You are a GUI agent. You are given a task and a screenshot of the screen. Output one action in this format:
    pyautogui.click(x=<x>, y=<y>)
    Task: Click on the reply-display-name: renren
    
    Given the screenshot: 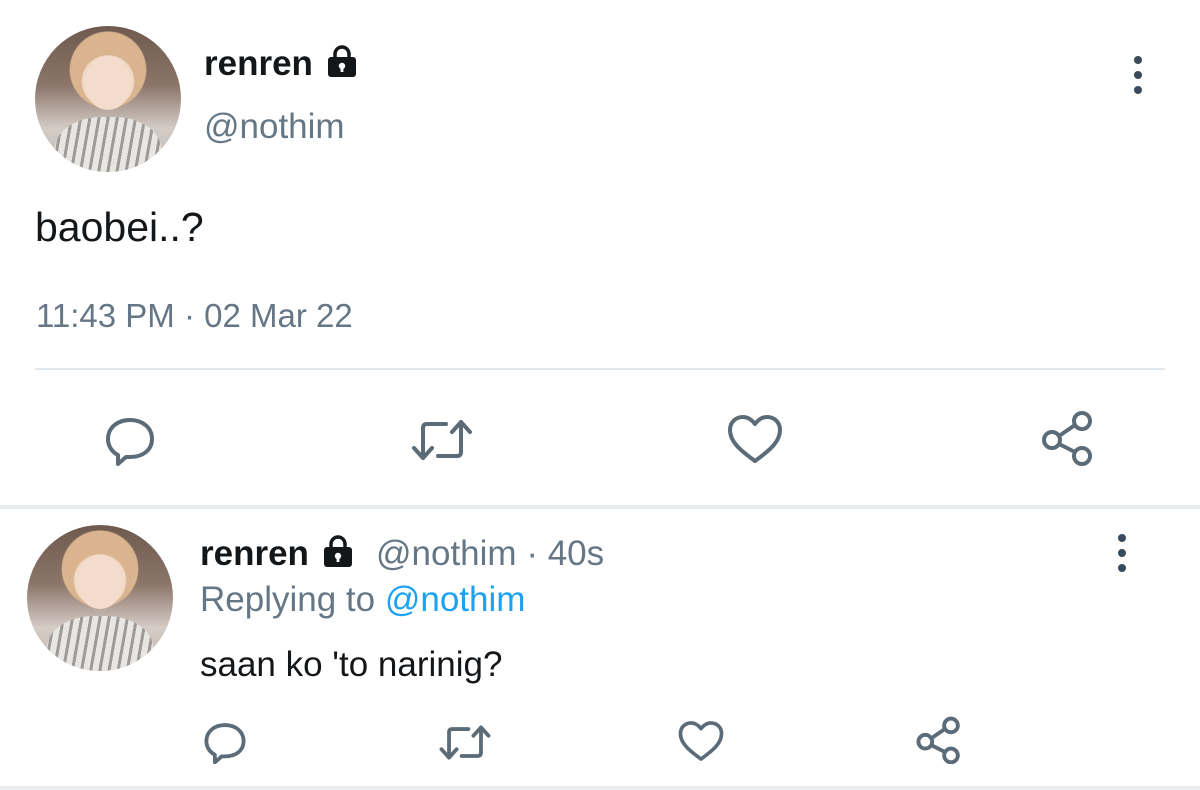 What is the action you would take?
    pyautogui.click(x=276, y=555)
    